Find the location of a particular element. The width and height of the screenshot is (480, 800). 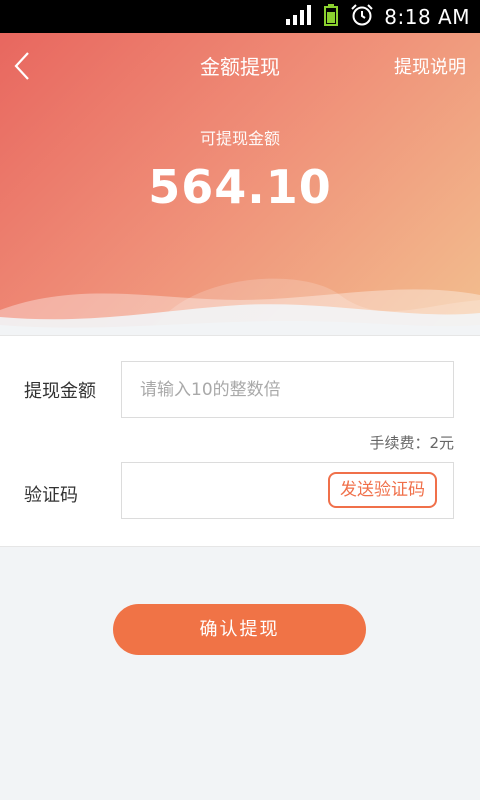

confirm-withdraw-button: 确认提现 is located at coordinates (239, 629).